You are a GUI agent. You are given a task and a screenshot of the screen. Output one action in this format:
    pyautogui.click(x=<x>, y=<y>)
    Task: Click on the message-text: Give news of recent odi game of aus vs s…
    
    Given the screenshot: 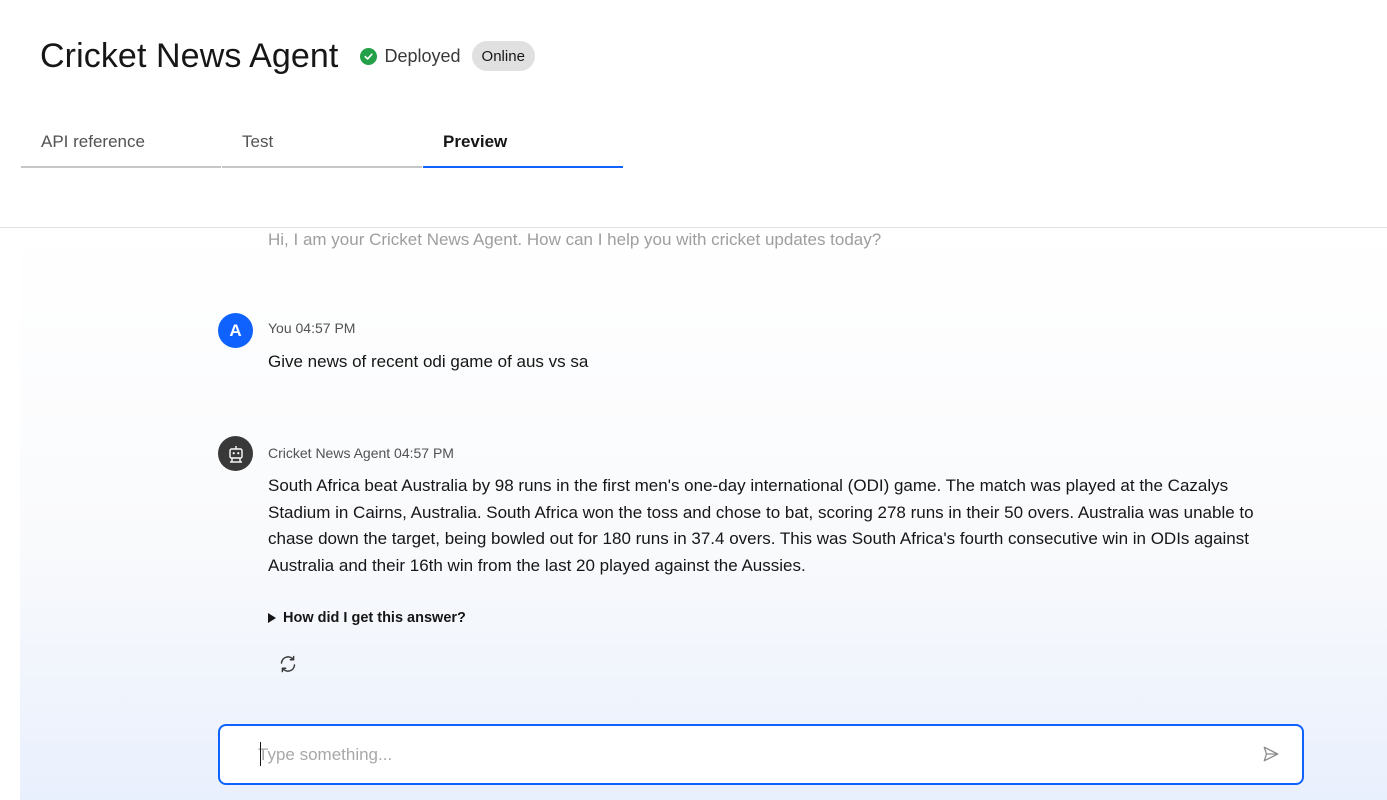 What is the action you would take?
    pyautogui.click(x=428, y=361)
    